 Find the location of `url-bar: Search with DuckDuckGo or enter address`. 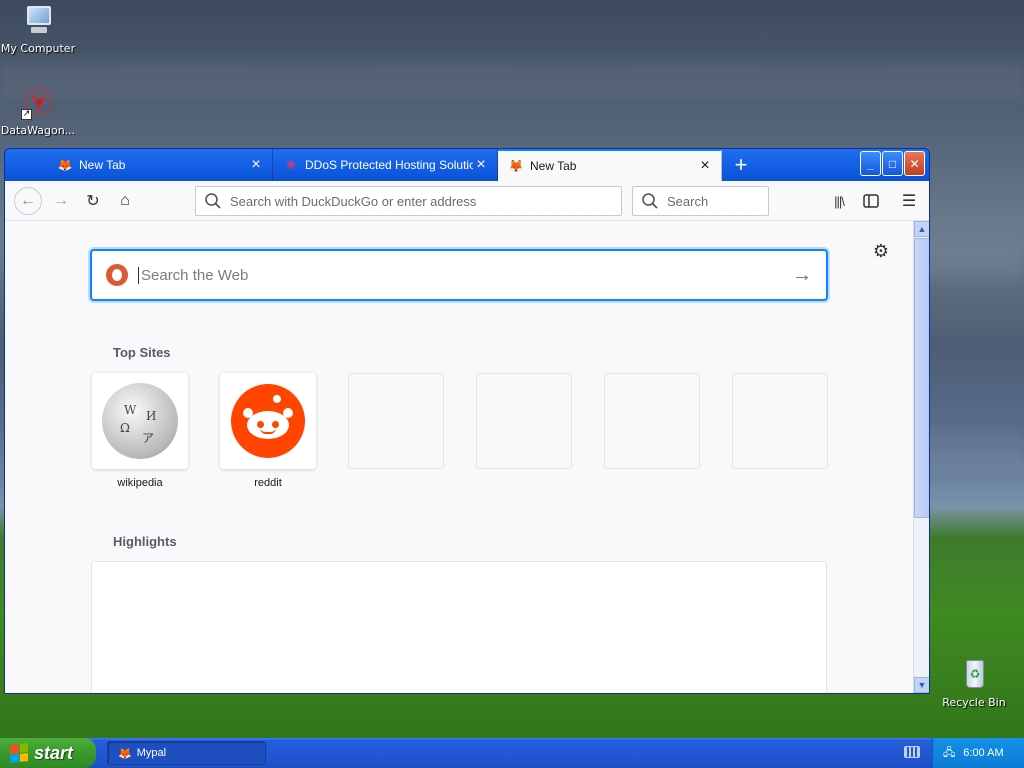

url-bar: Search with DuckDuckGo or enter address is located at coordinates (408, 201).